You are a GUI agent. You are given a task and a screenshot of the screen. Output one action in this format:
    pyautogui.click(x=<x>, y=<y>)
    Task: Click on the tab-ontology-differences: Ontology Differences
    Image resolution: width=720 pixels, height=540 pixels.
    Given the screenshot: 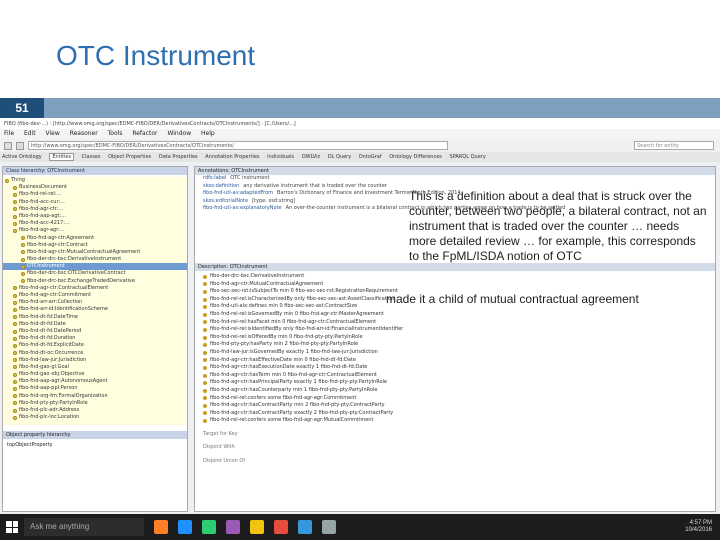 What is the action you would take?
    pyautogui.click(x=415, y=157)
    